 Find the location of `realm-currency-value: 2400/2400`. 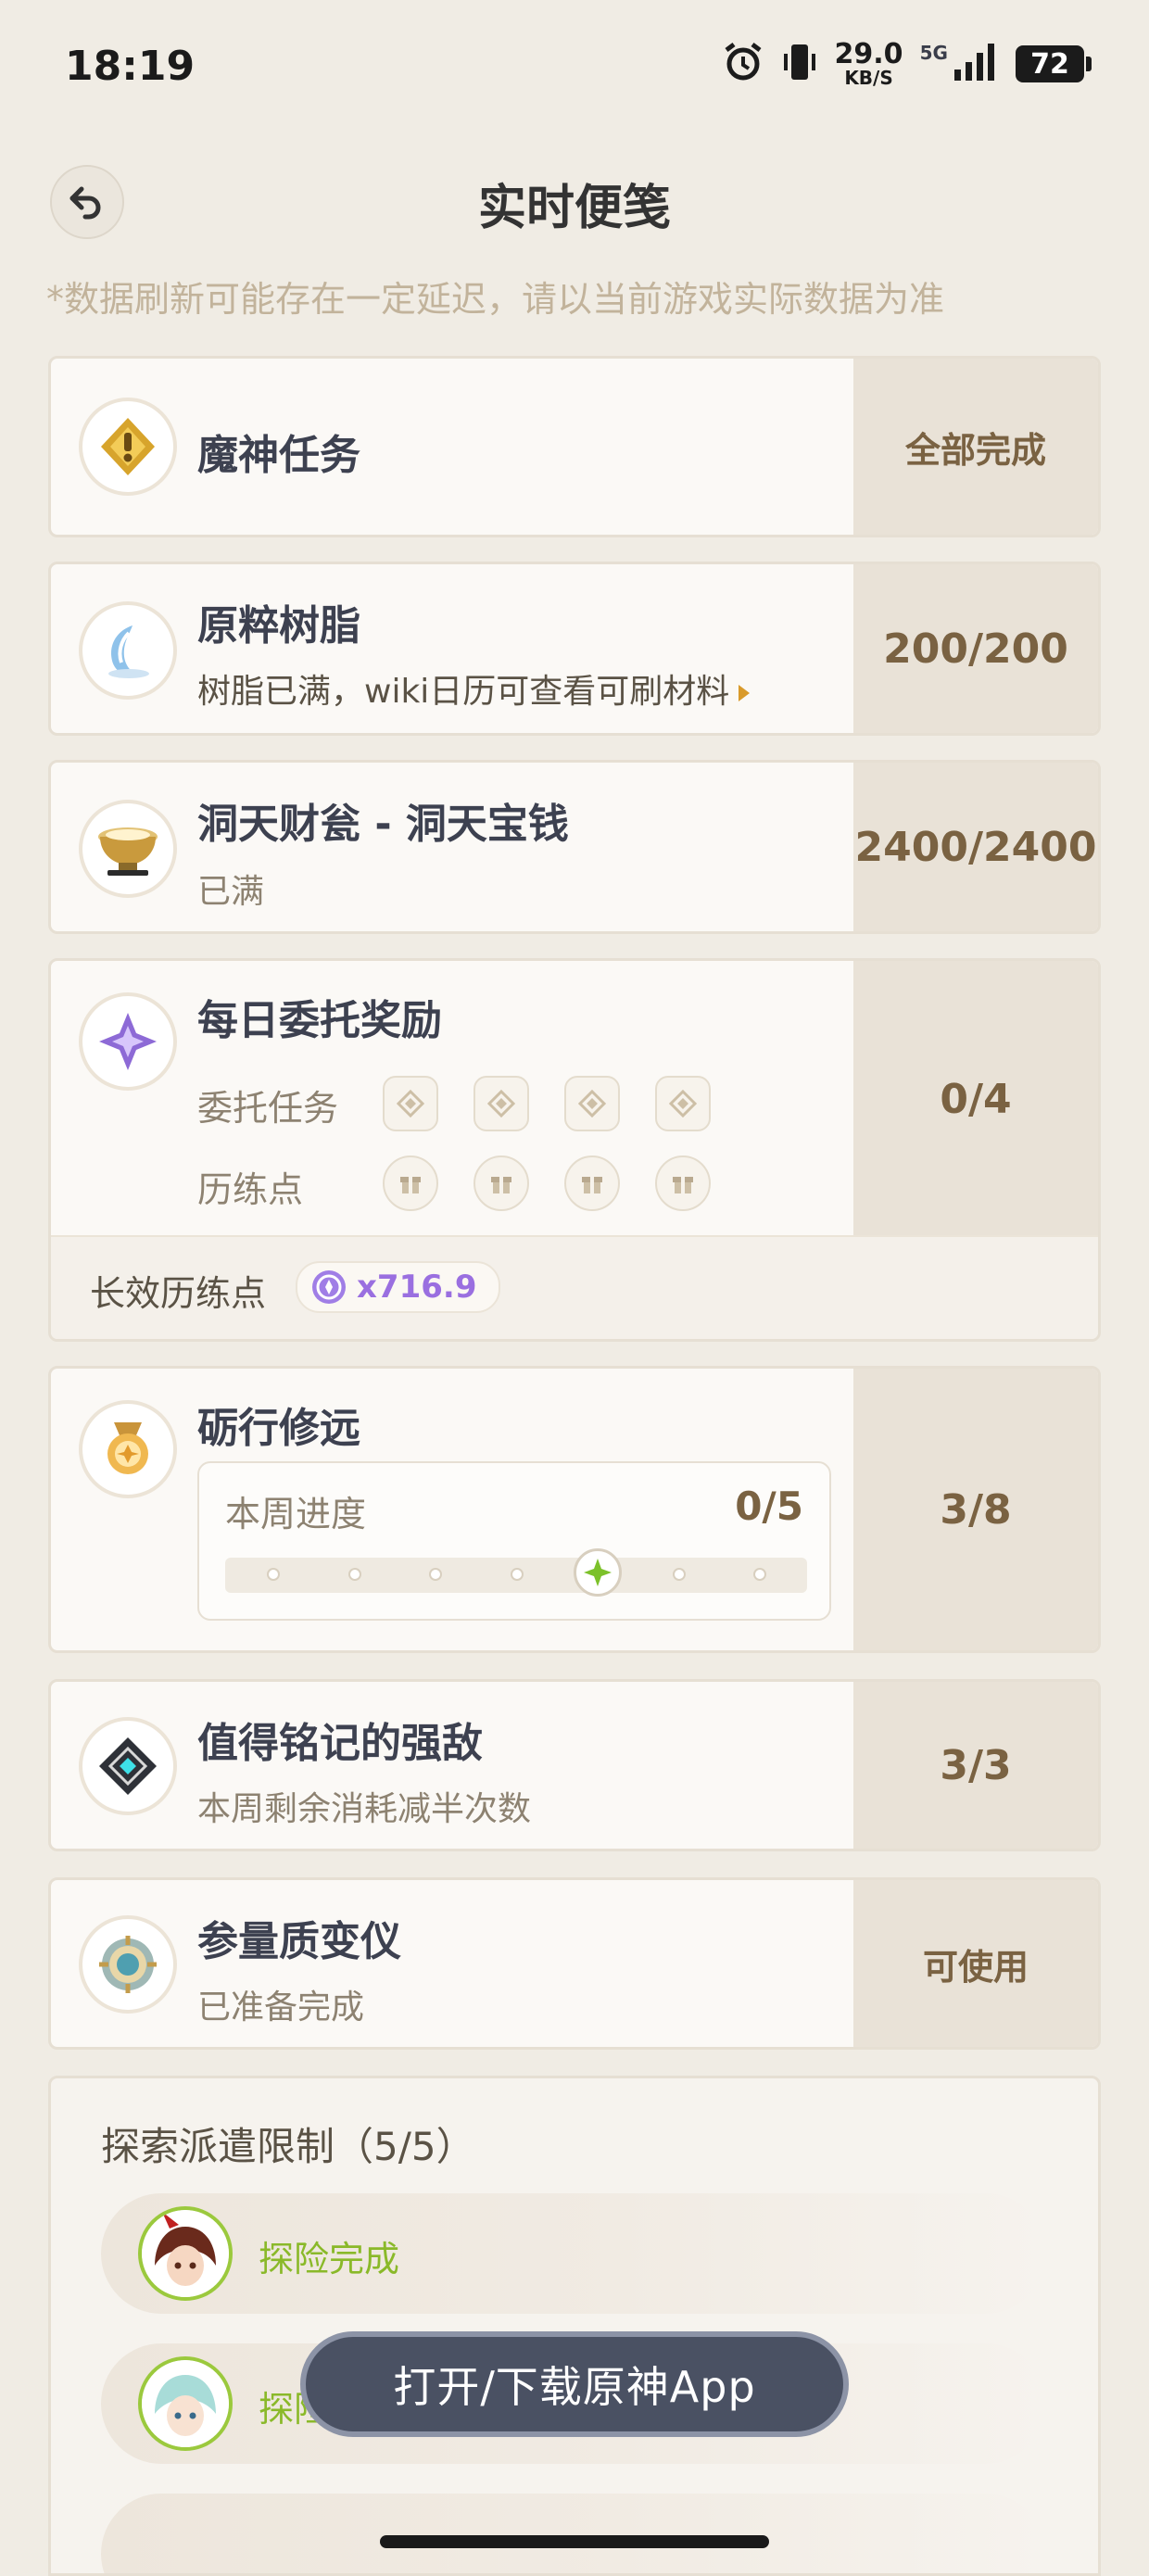

realm-currency-value: 2400/2400 is located at coordinates (975, 847).